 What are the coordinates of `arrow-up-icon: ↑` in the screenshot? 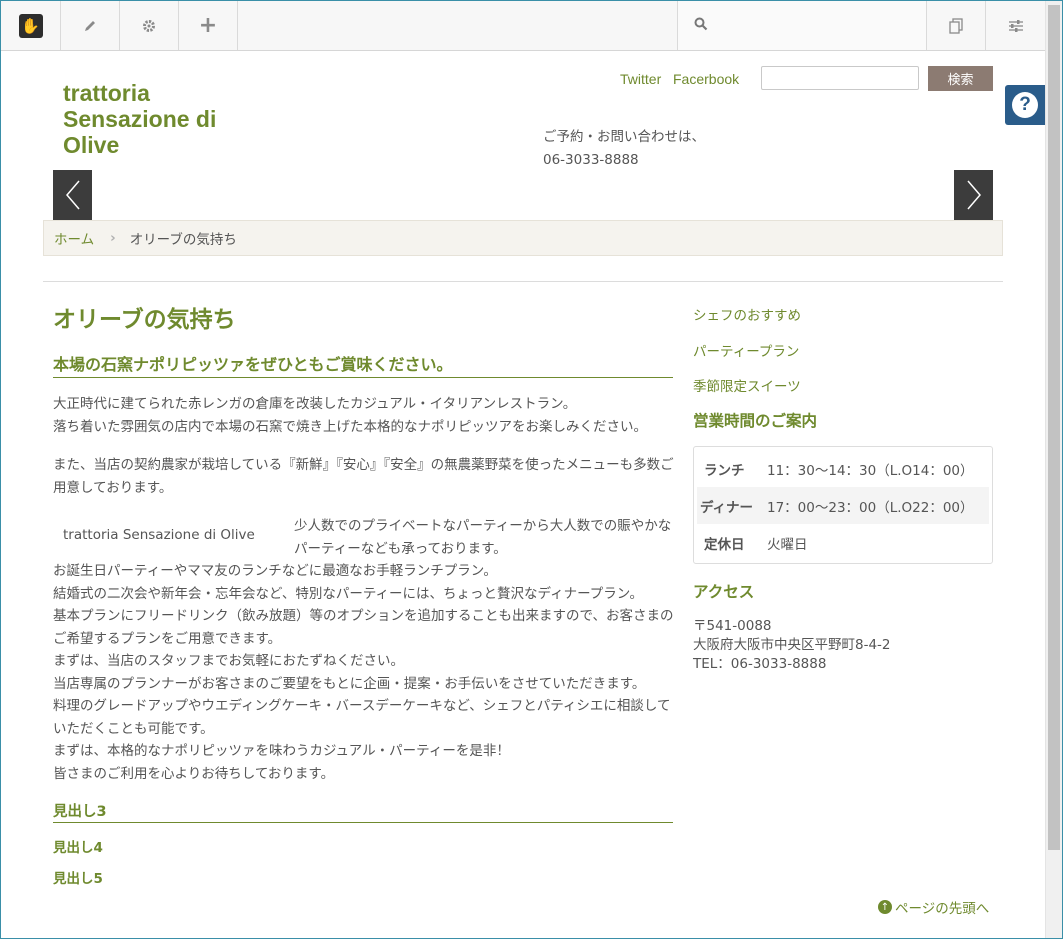 It's located at (885, 907).